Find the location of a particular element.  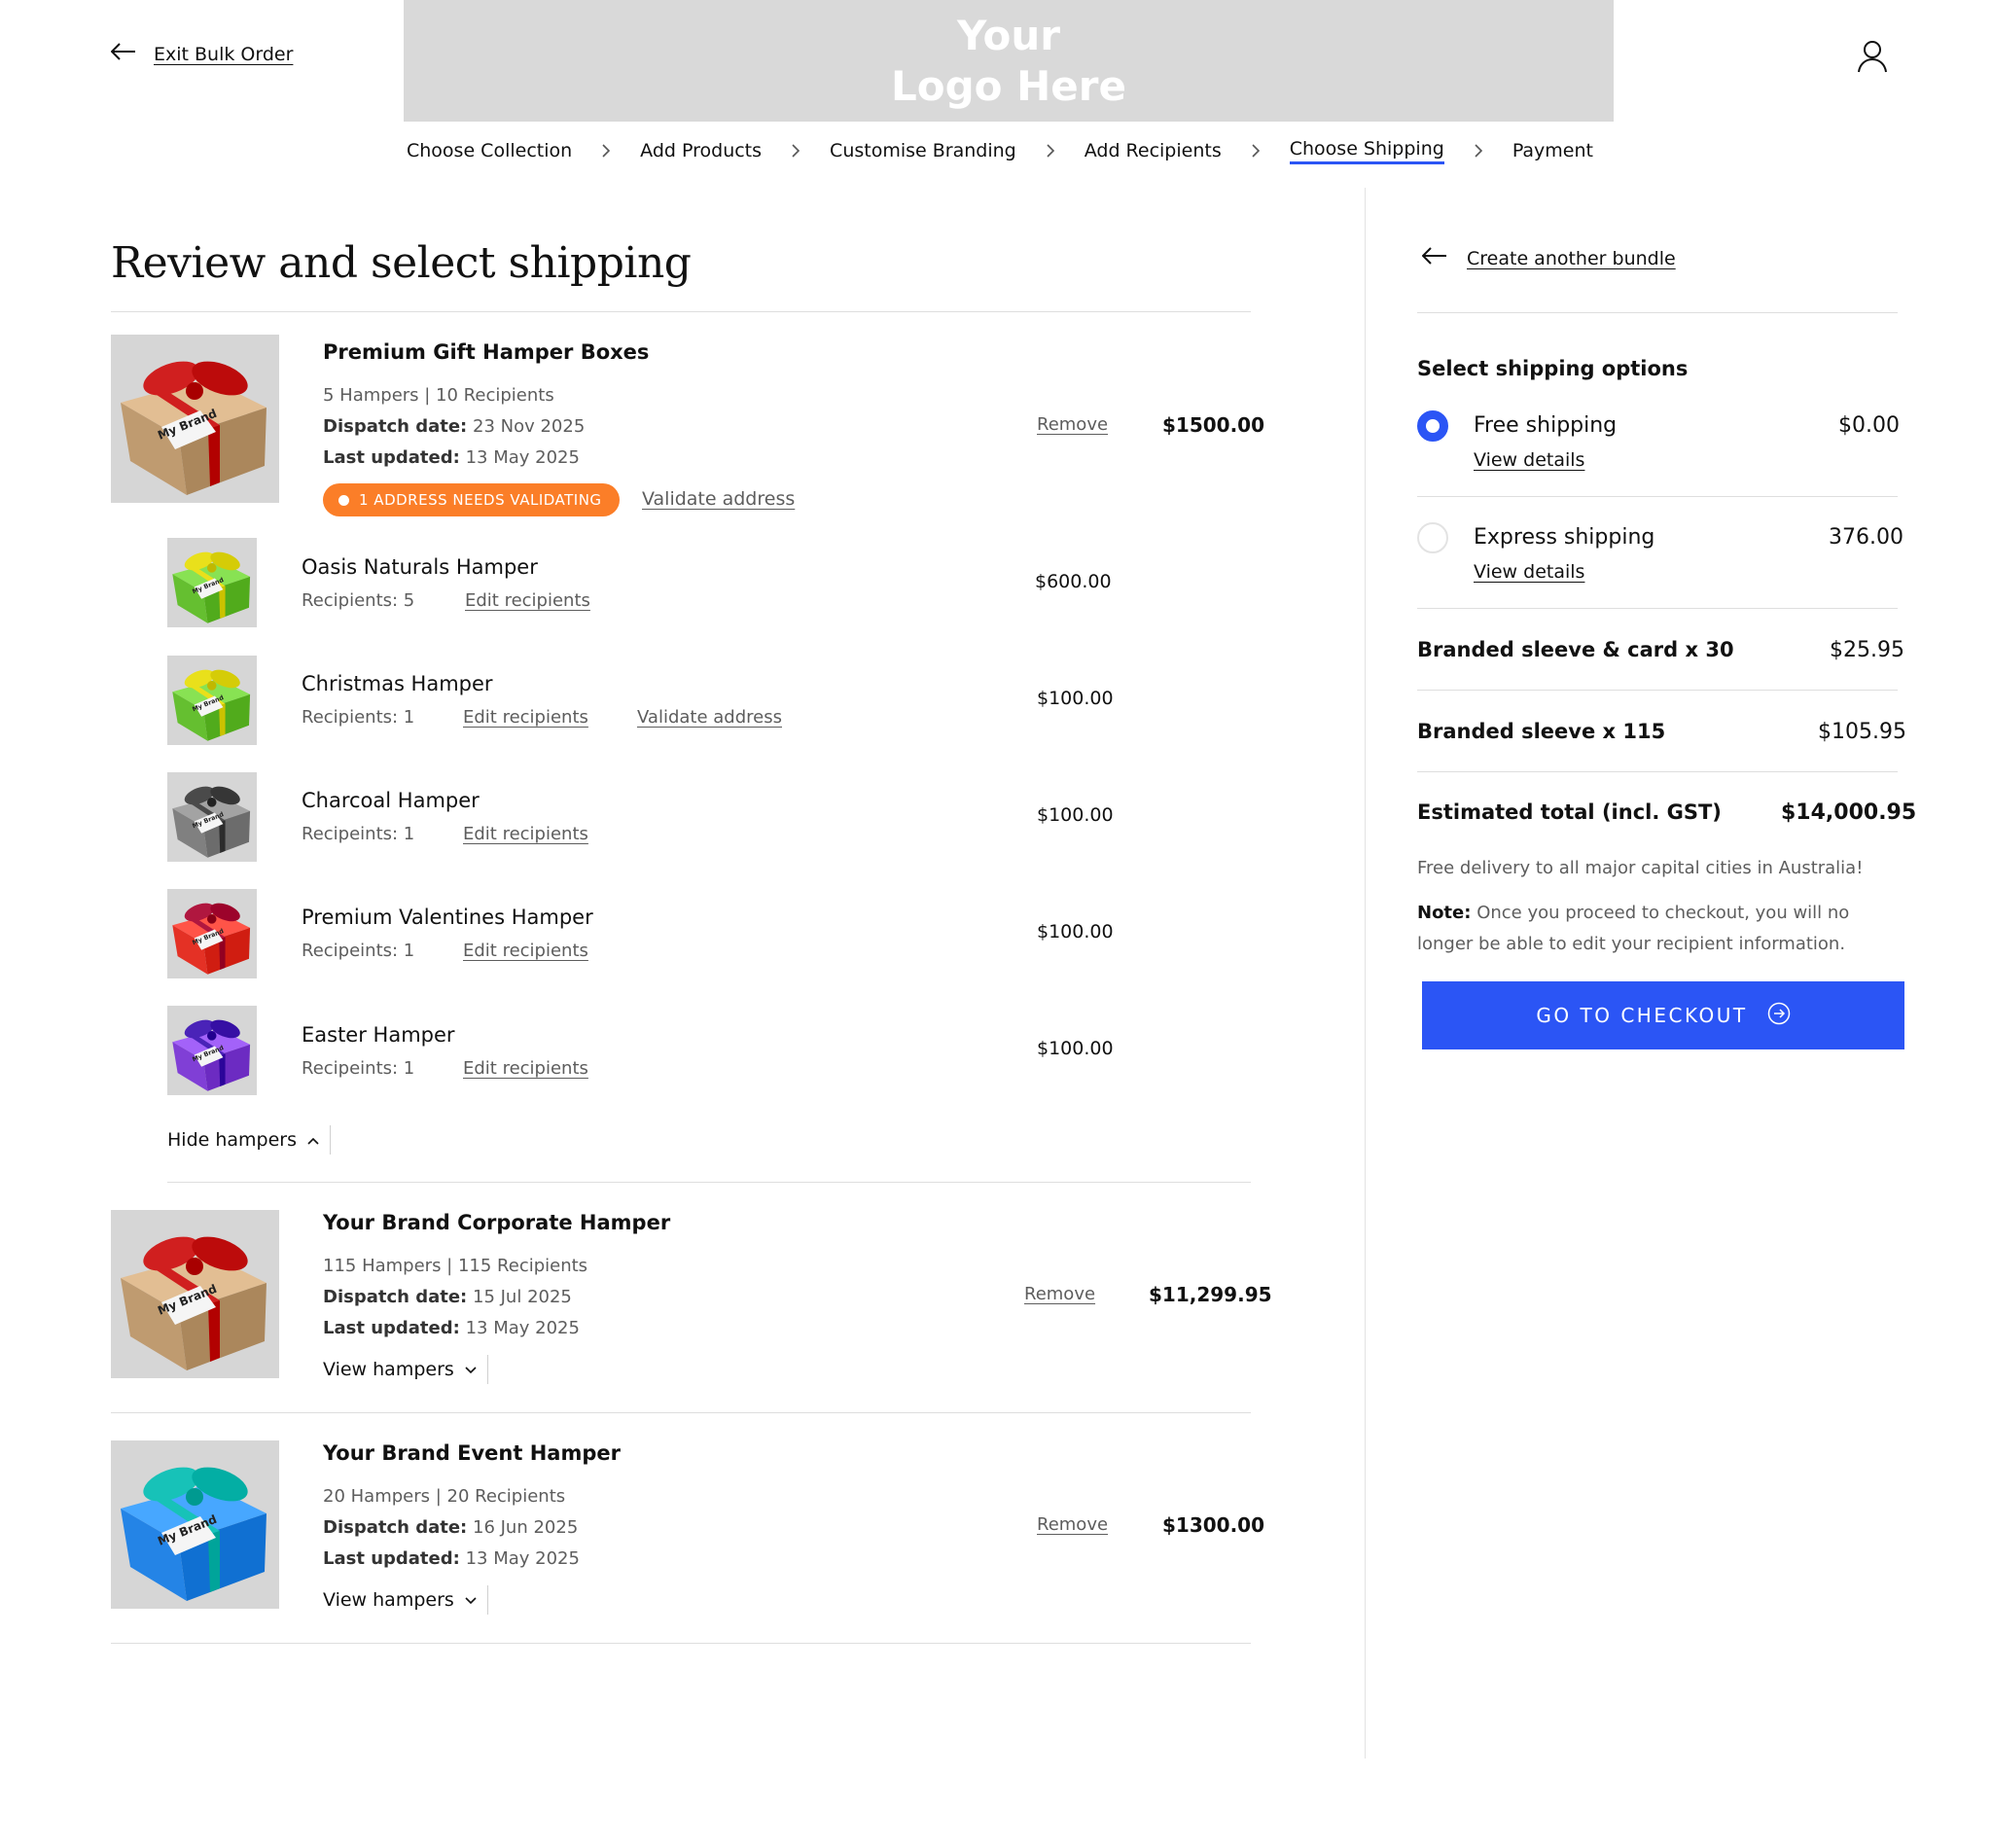

column-divider is located at coordinates (1365, 974).